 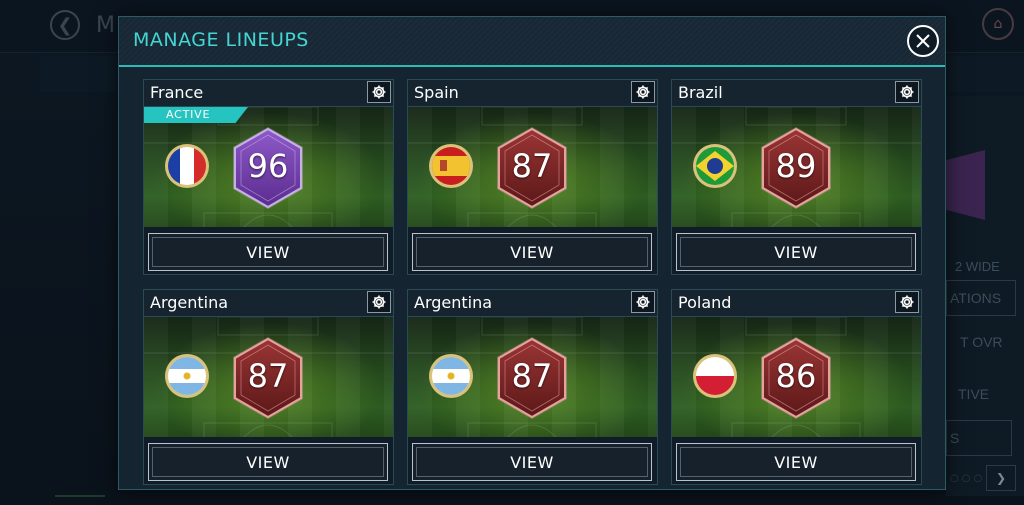 What do you see at coordinates (796, 303) in the screenshot?
I see `lineup-card-header: Poland` at bounding box center [796, 303].